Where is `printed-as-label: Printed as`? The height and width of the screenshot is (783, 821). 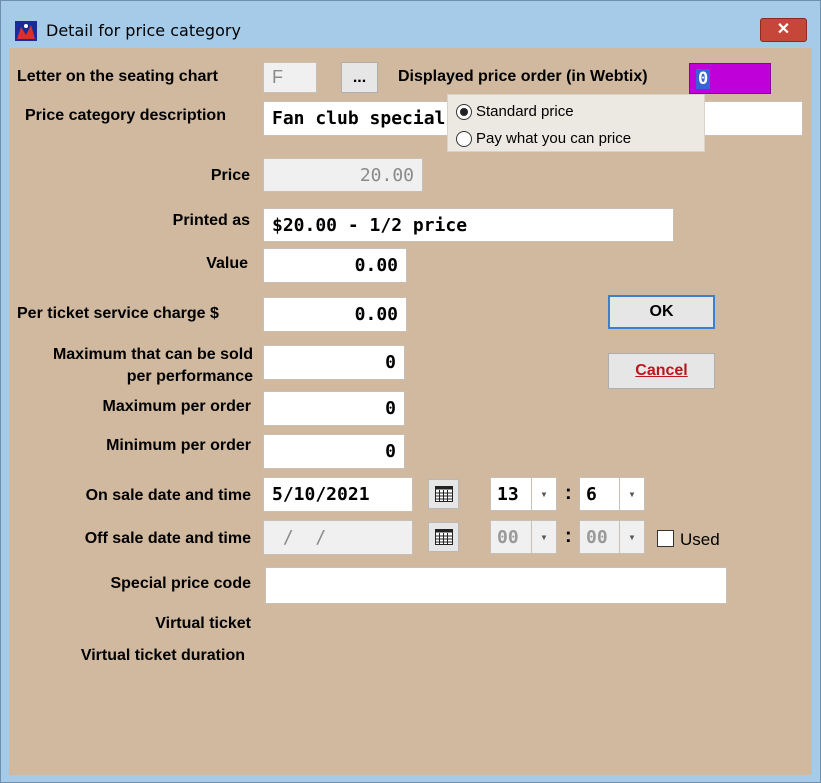 printed-as-label: Printed as is located at coordinates (211, 220).